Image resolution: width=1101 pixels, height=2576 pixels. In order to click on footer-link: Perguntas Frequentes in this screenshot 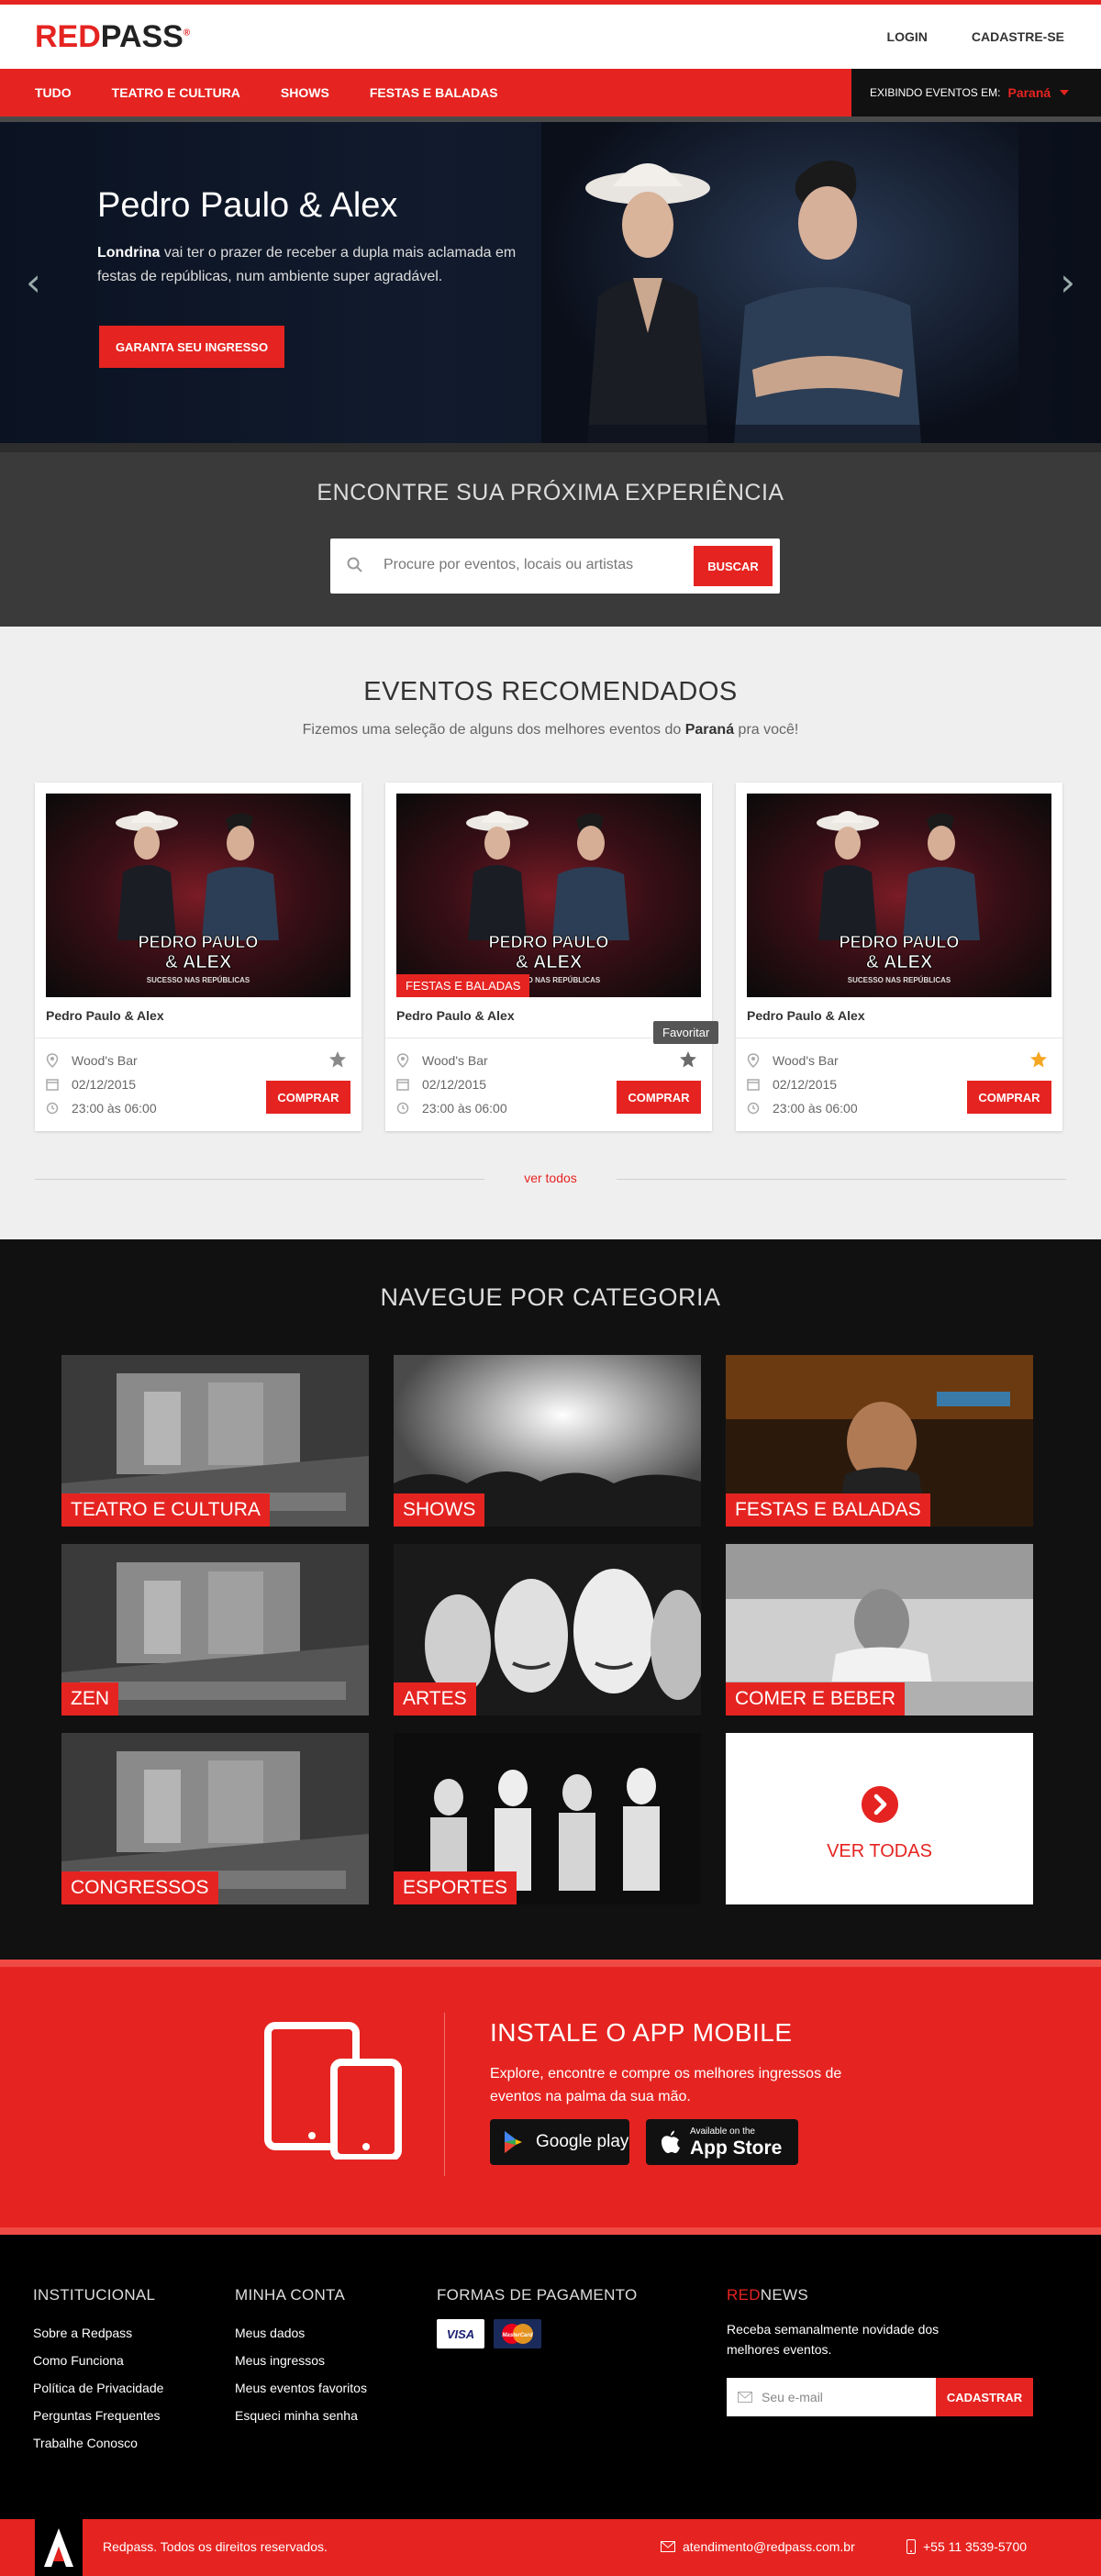, I will do `click(98, 2415)`.